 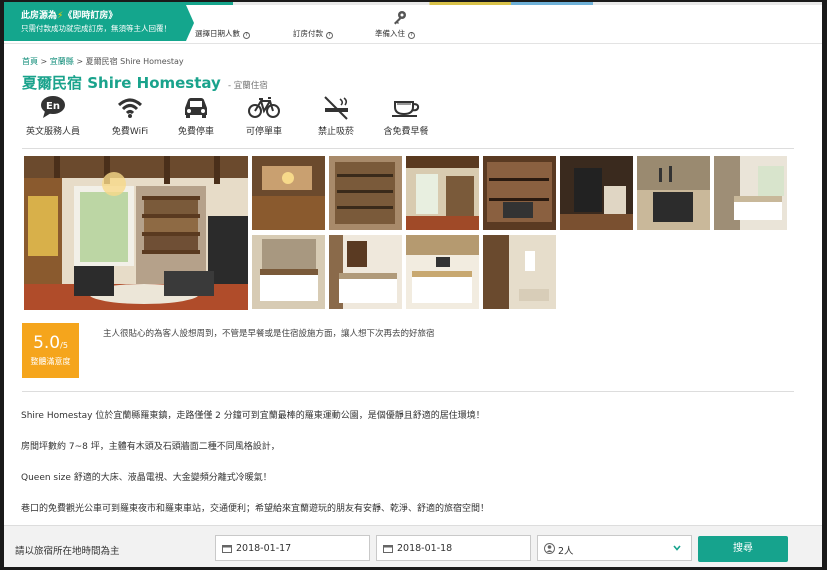 I want to click on step-checkin: 準備入住?, so click(x=395, y=33).